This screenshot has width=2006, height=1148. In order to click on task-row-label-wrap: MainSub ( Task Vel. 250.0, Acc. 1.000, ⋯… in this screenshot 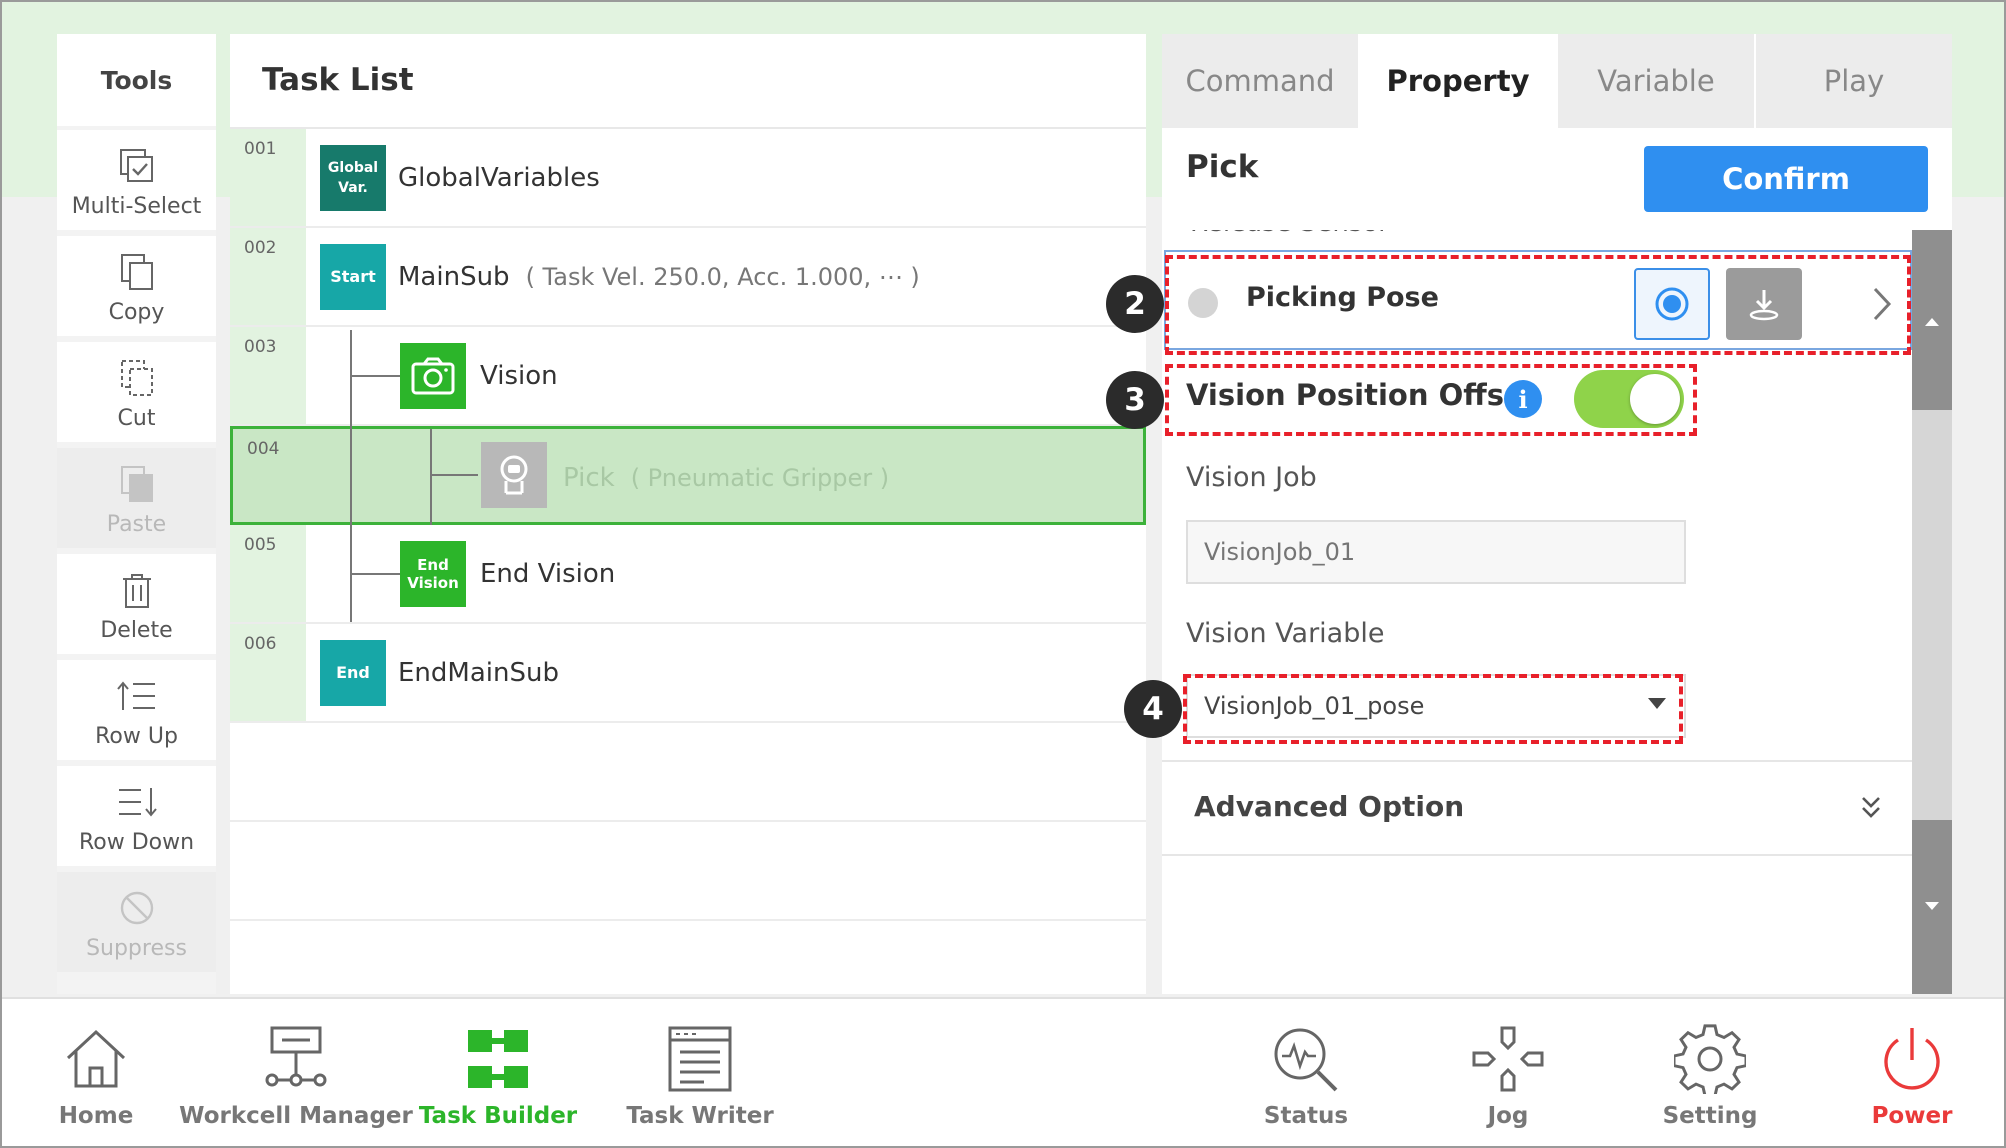, I will do `click(659, 276)`.